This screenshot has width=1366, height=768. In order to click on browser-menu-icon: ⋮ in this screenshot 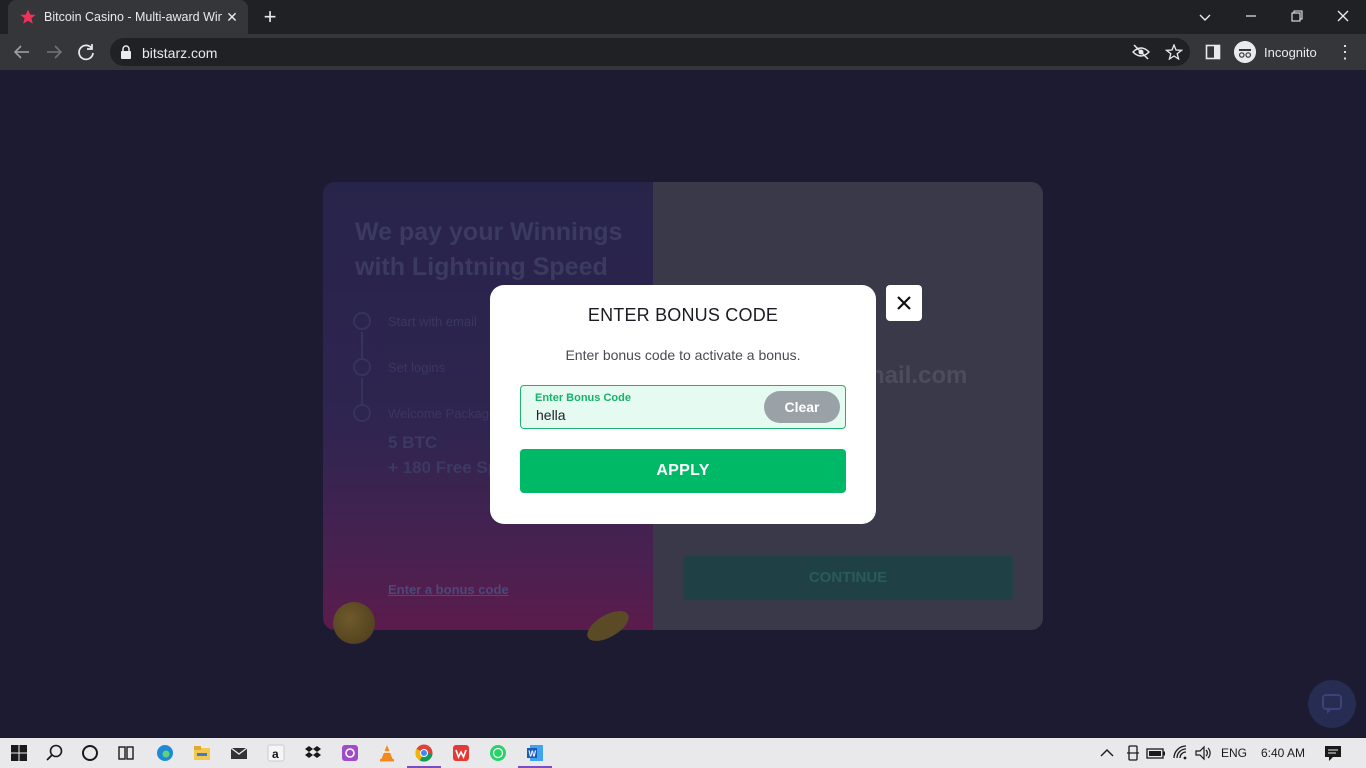, I will do `click(1345, 52)`.